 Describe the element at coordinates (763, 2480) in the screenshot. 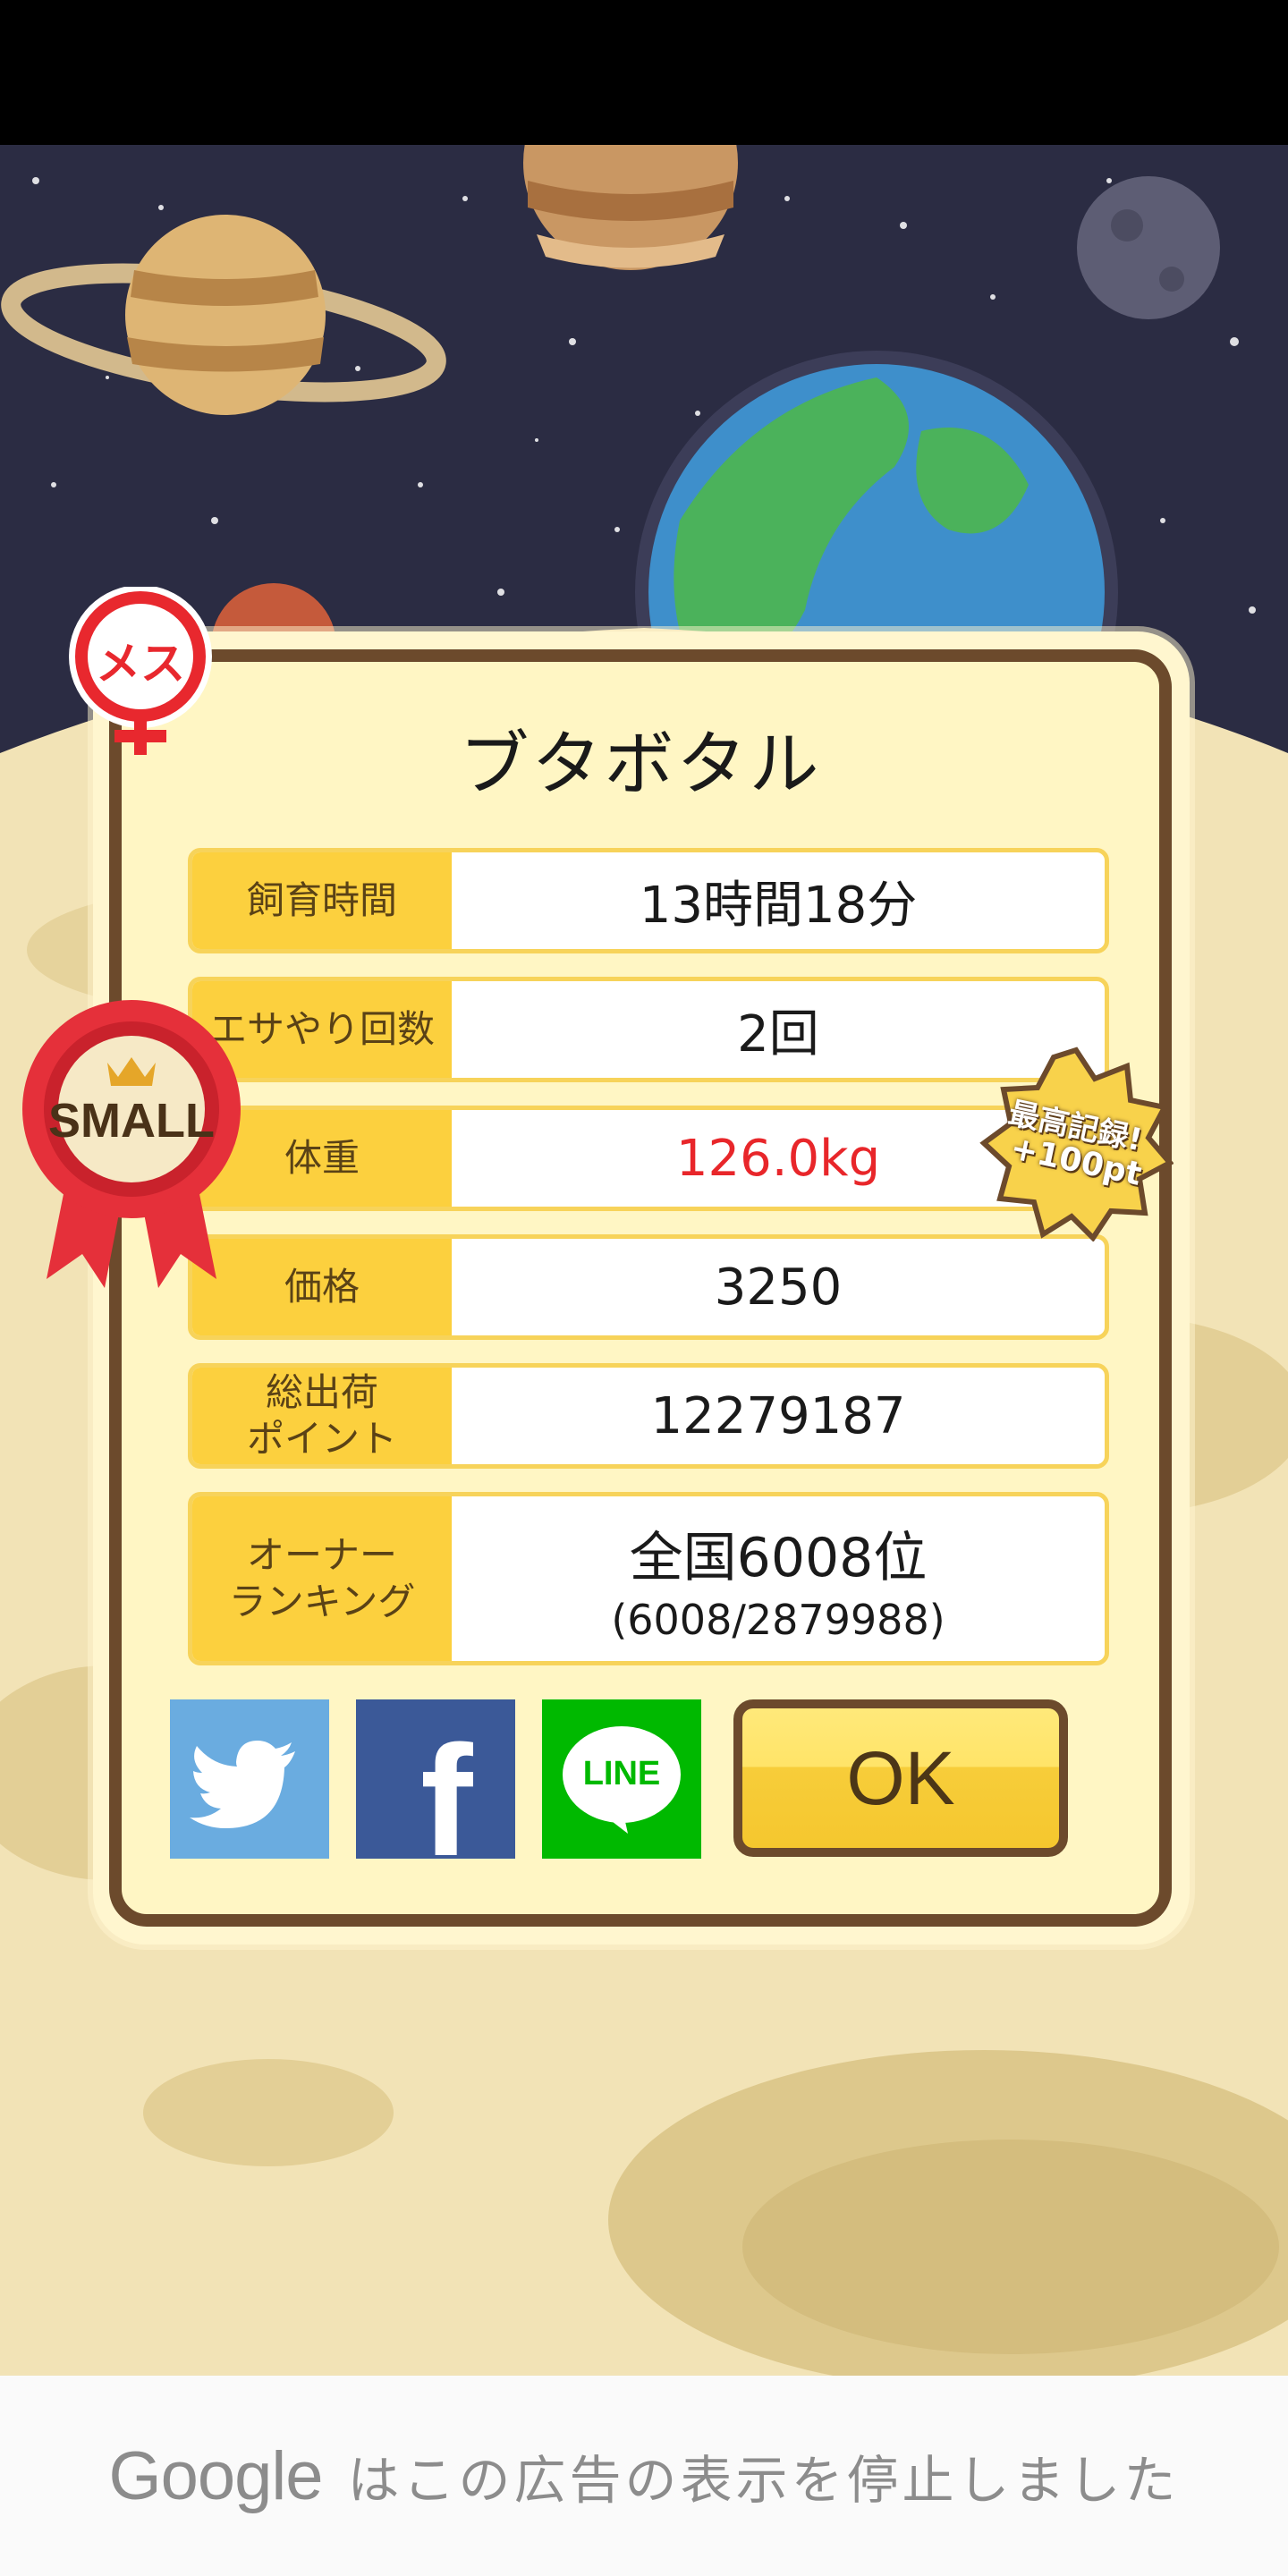

I see `ad-stopped-message: はこの広告の表示を停止しました` at that location.